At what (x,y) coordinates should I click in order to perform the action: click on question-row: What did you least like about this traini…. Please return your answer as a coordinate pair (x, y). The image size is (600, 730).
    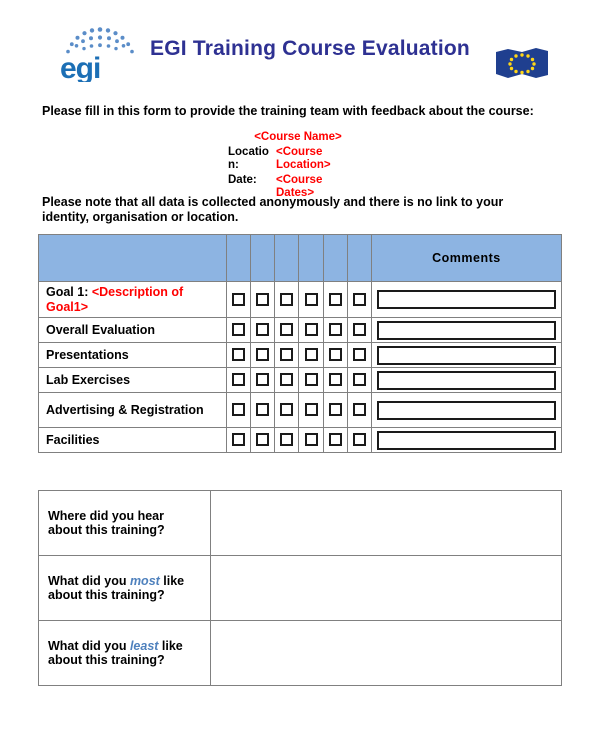
    Looking at the image, I should click on (299, 653).